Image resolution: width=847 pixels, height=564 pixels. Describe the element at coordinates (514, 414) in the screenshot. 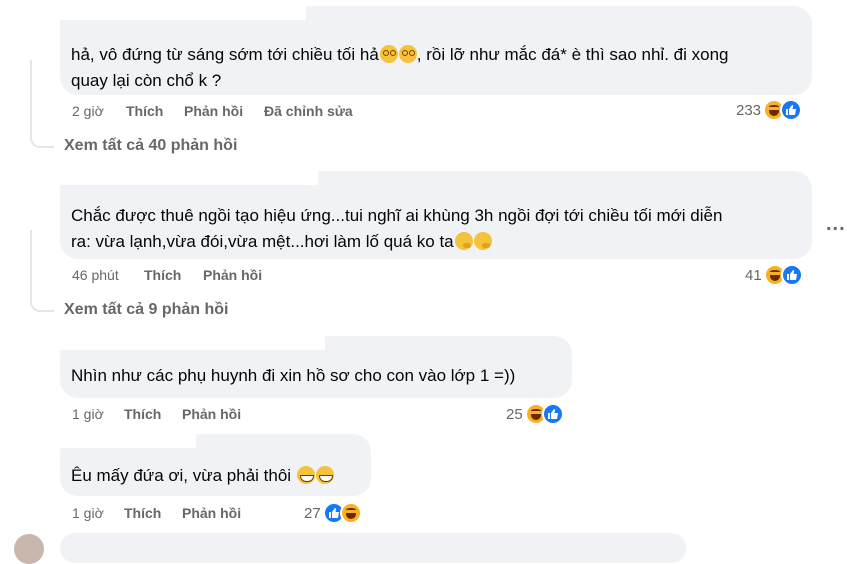

I see `reaction-count: 25` at that location.